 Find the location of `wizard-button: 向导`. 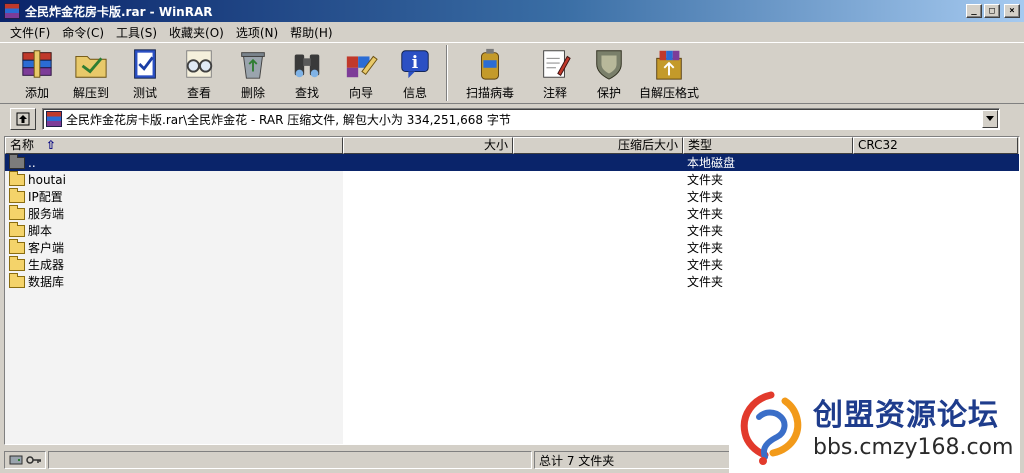

wizard-button: 向导 is located at coordinates (361, 72).